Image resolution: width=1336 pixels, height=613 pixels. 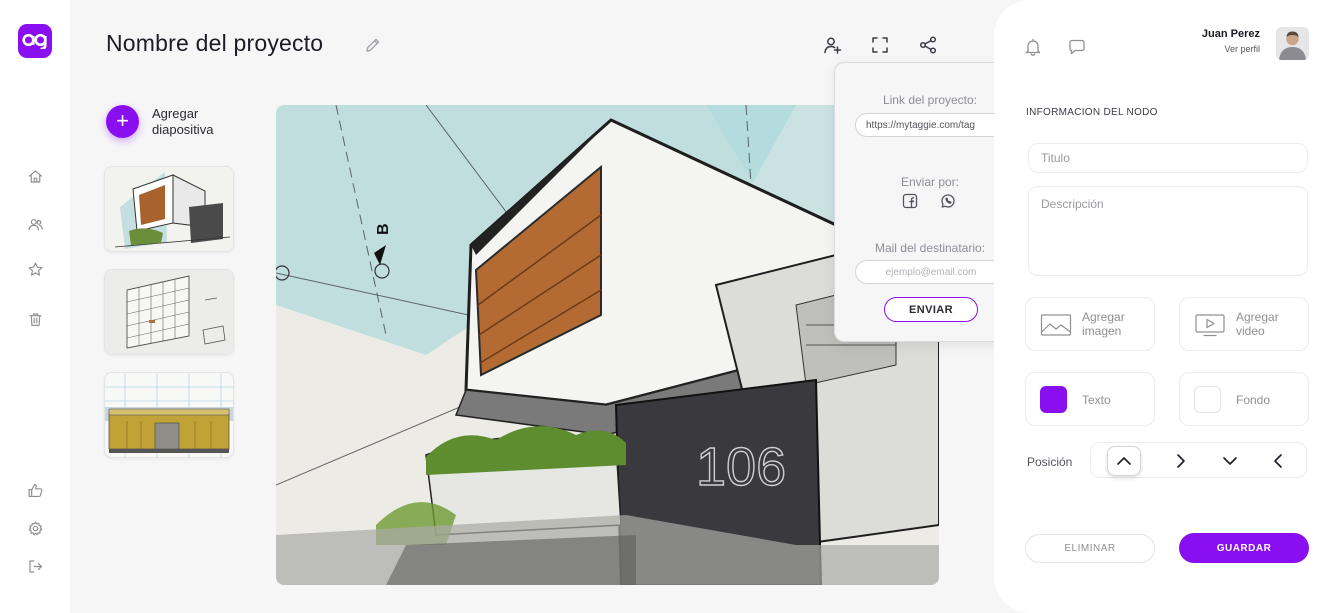 What do you see at coordinates (1292, 43) in the screenshot?
I see `avatar` at bounding box center [1292, 43].